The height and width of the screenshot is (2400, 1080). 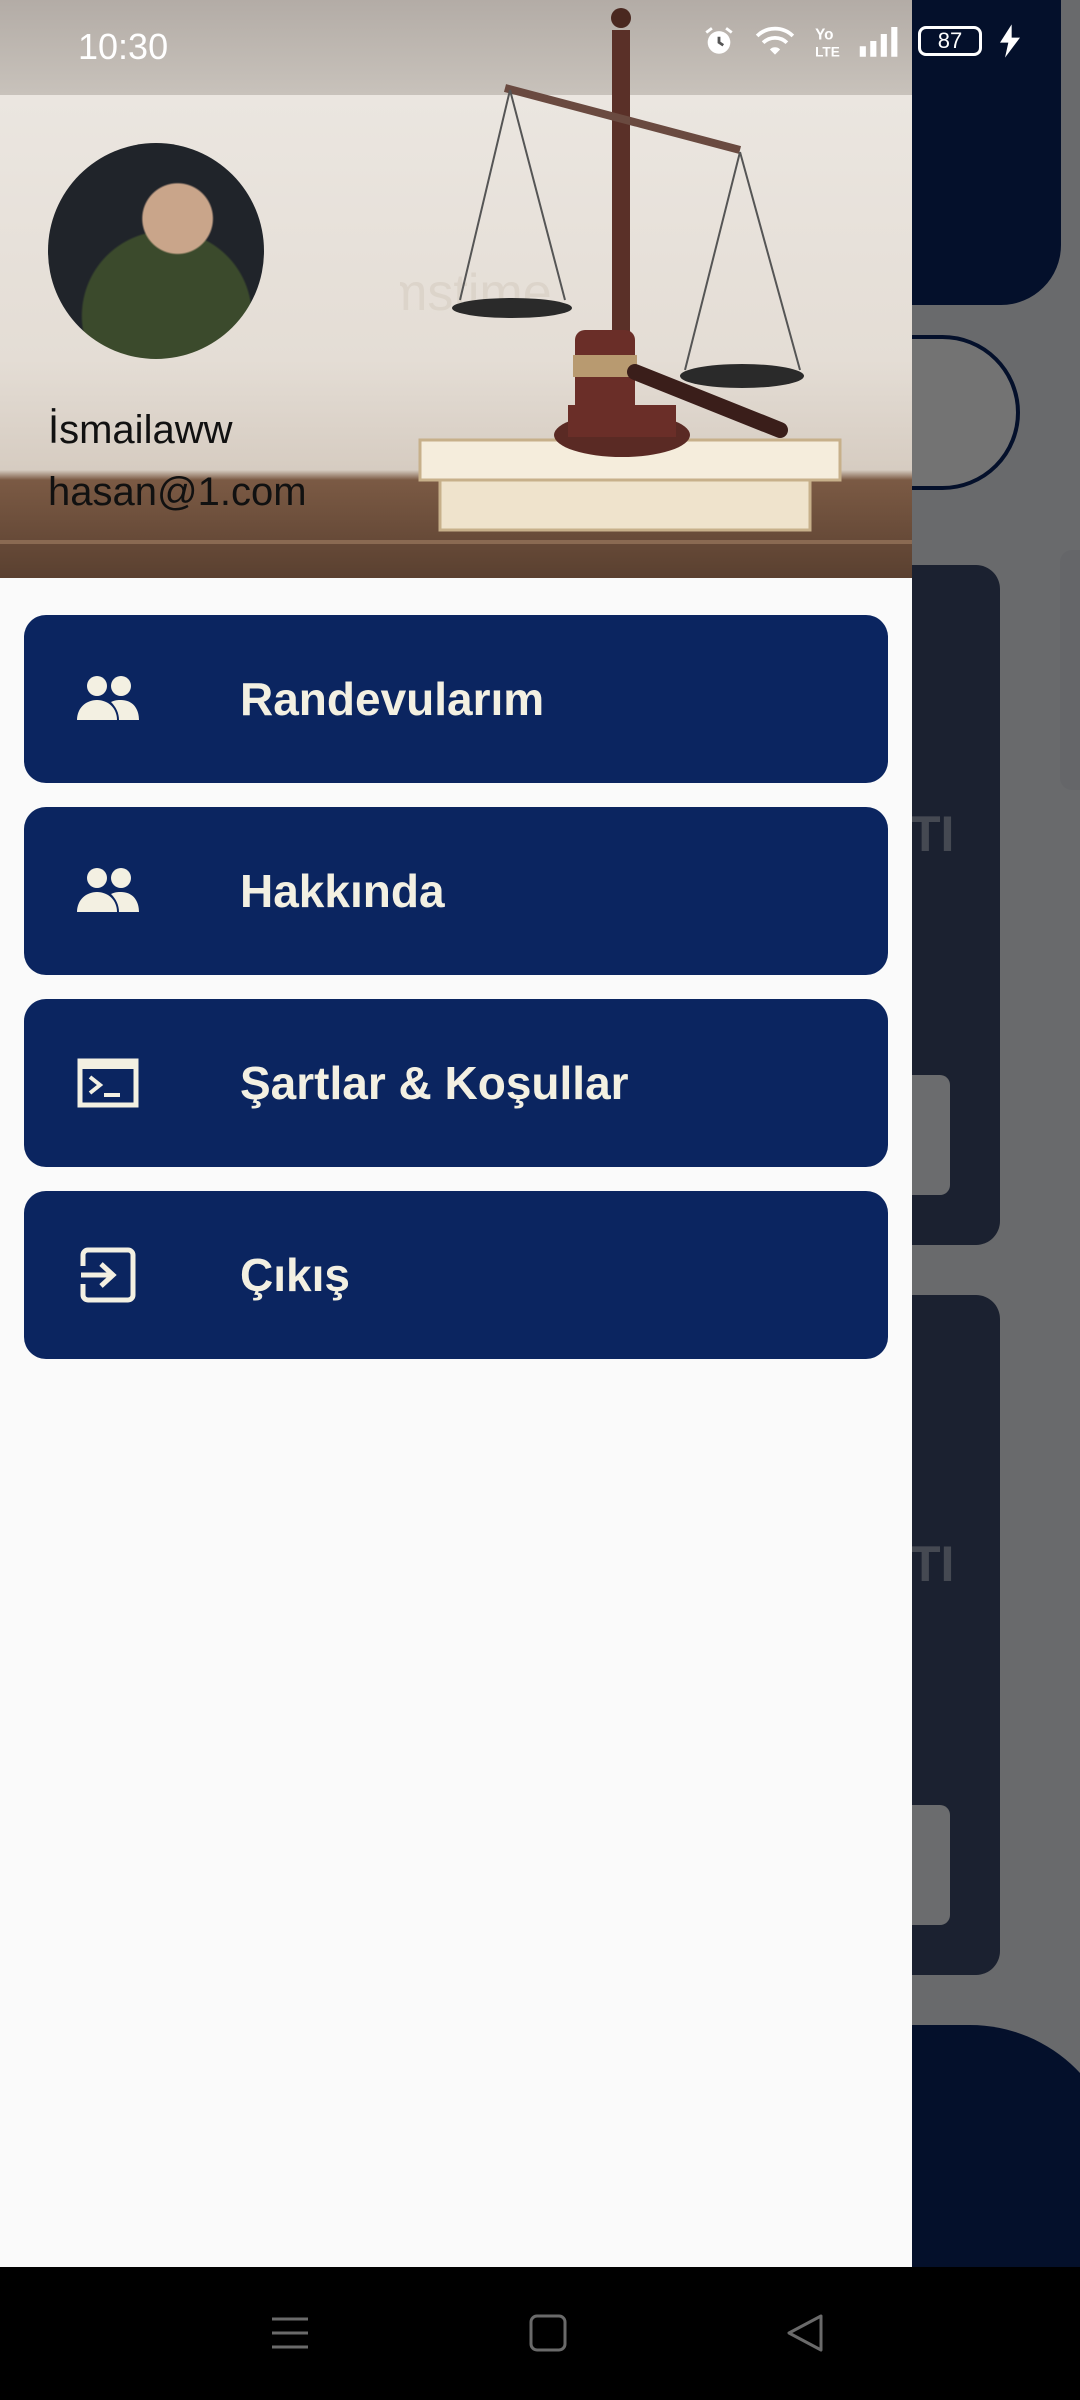 What do you see at coordinates (434, 1083) in the screenshot?
I see `menu-label: Şartlar & Koşullar` at bounding box center [434, 1083].